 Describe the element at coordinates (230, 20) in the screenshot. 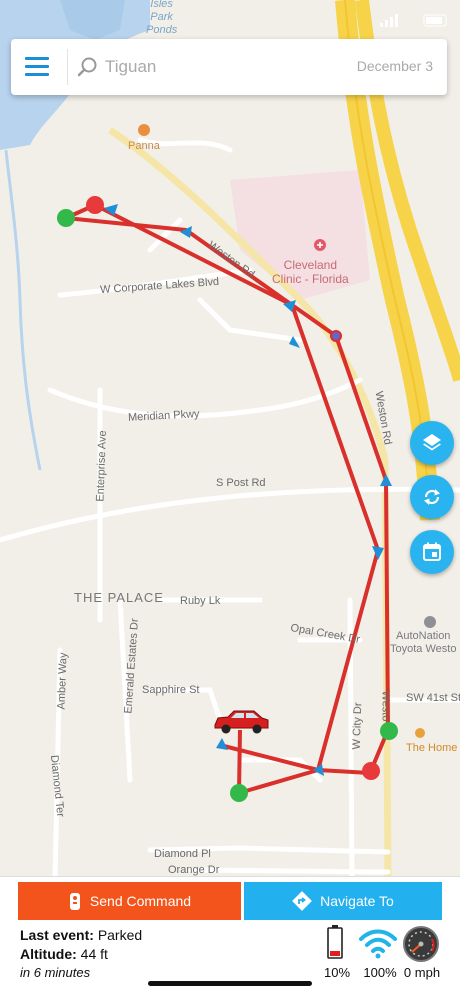

I see `status-bar` at that location.